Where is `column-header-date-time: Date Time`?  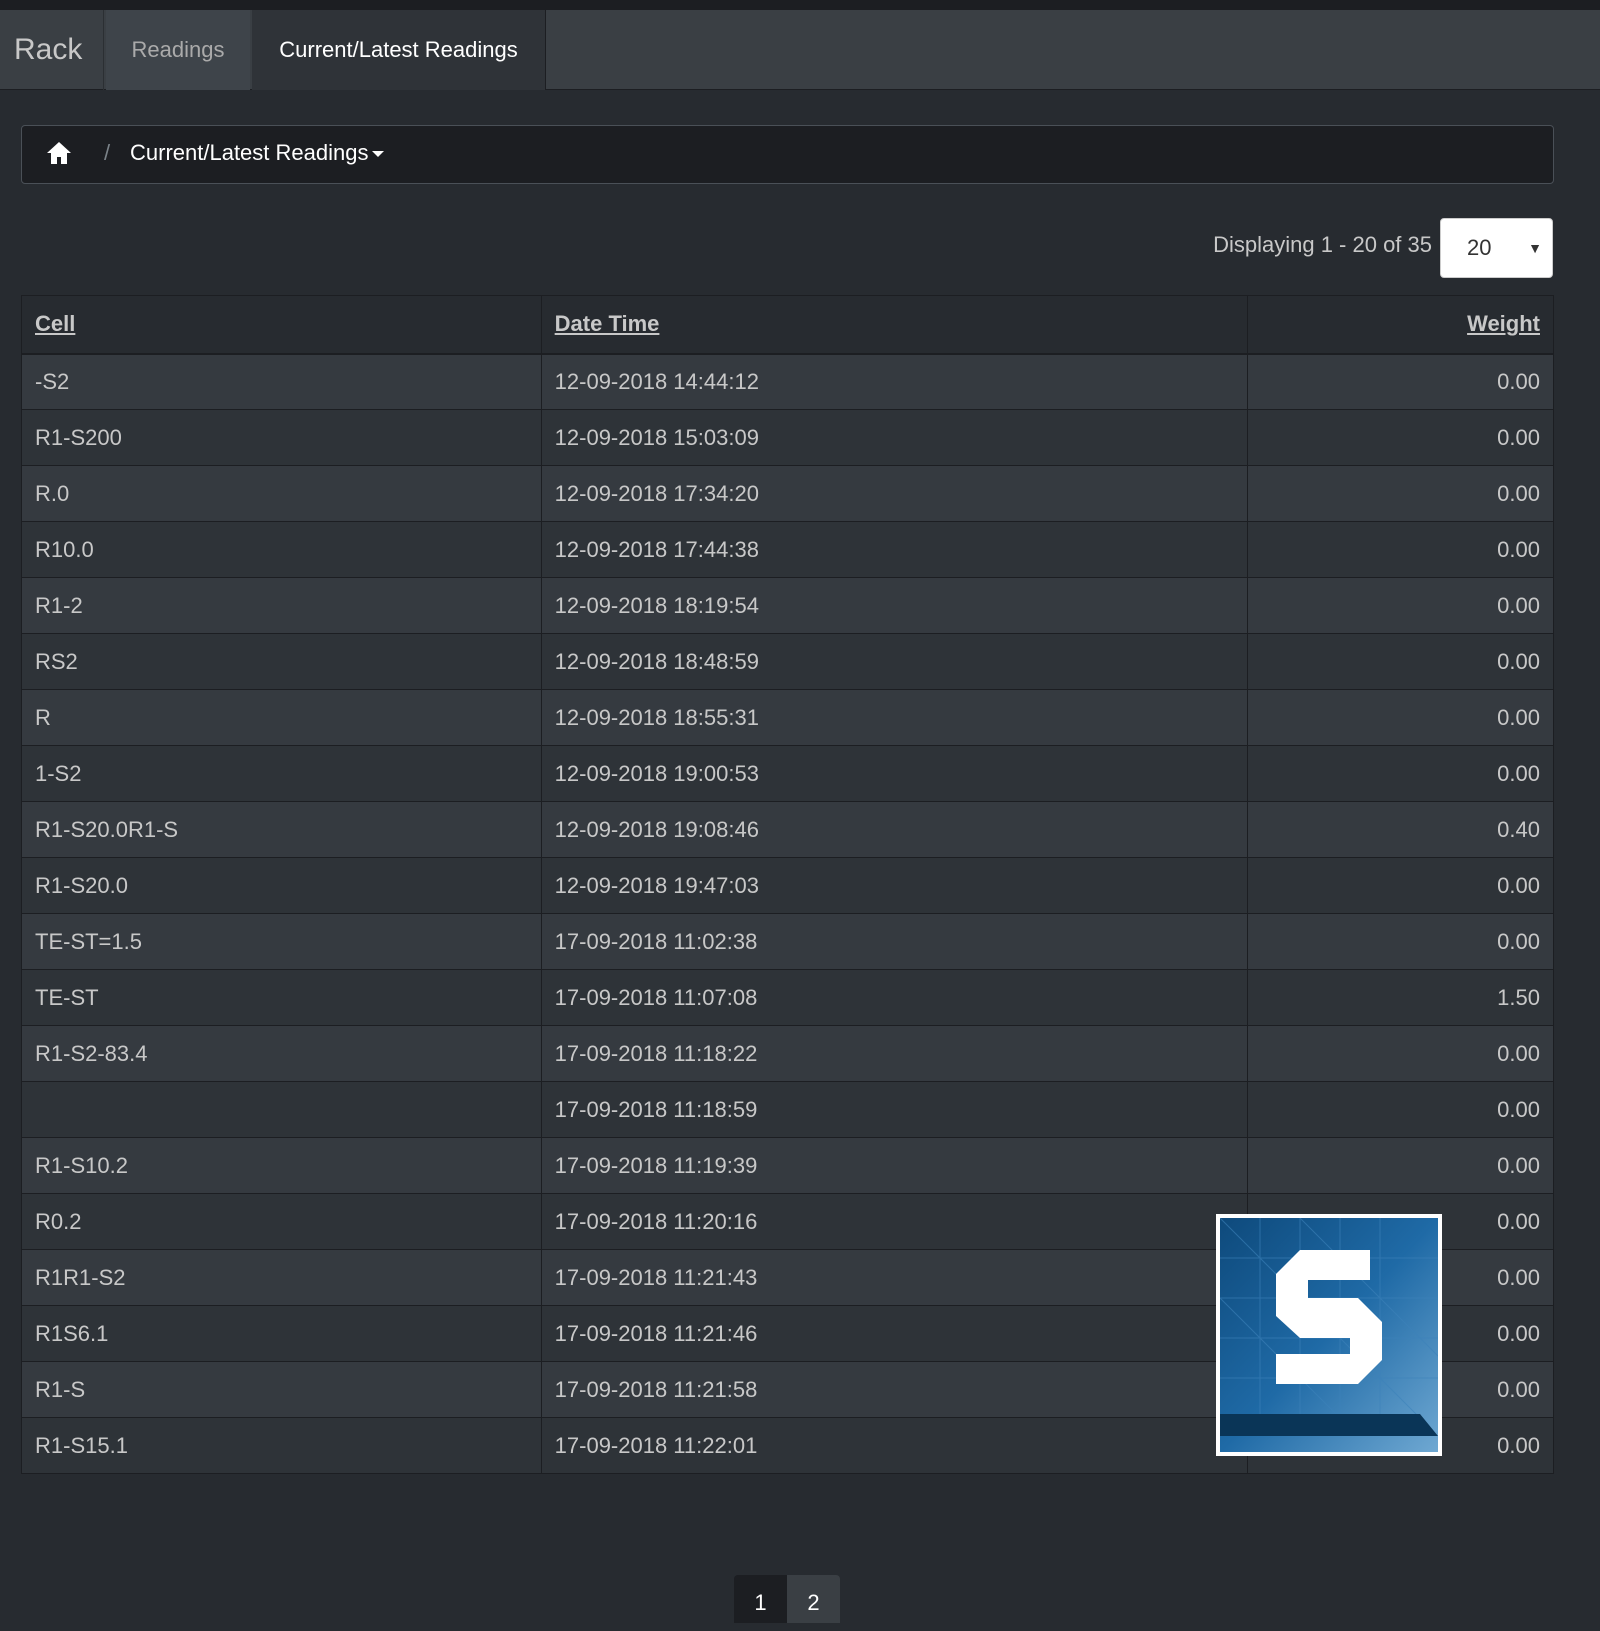
column-header-date-time: Date Time is located at coordinates (894, 325).